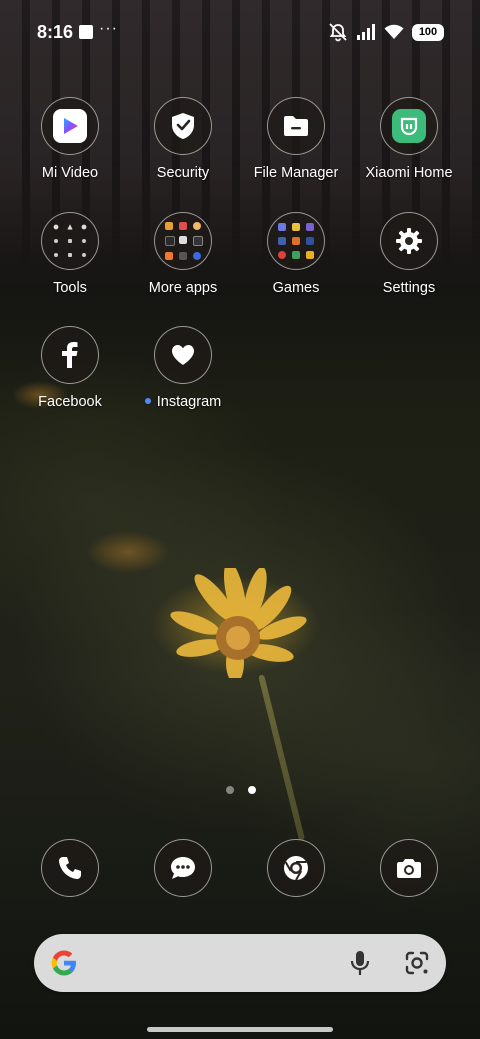  I want to click on app-security: Security, so click(183, 139).